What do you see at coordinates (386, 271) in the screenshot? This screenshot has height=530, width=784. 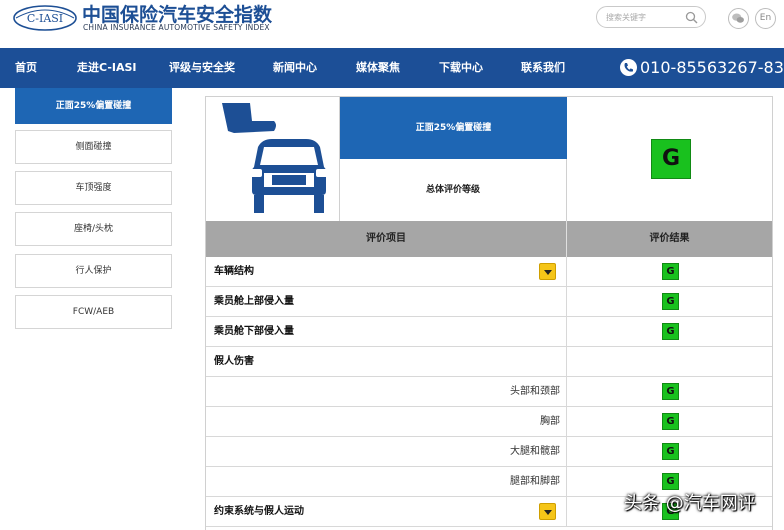 I see `row-label: 车辆结构` at bounding box center [386, 271].